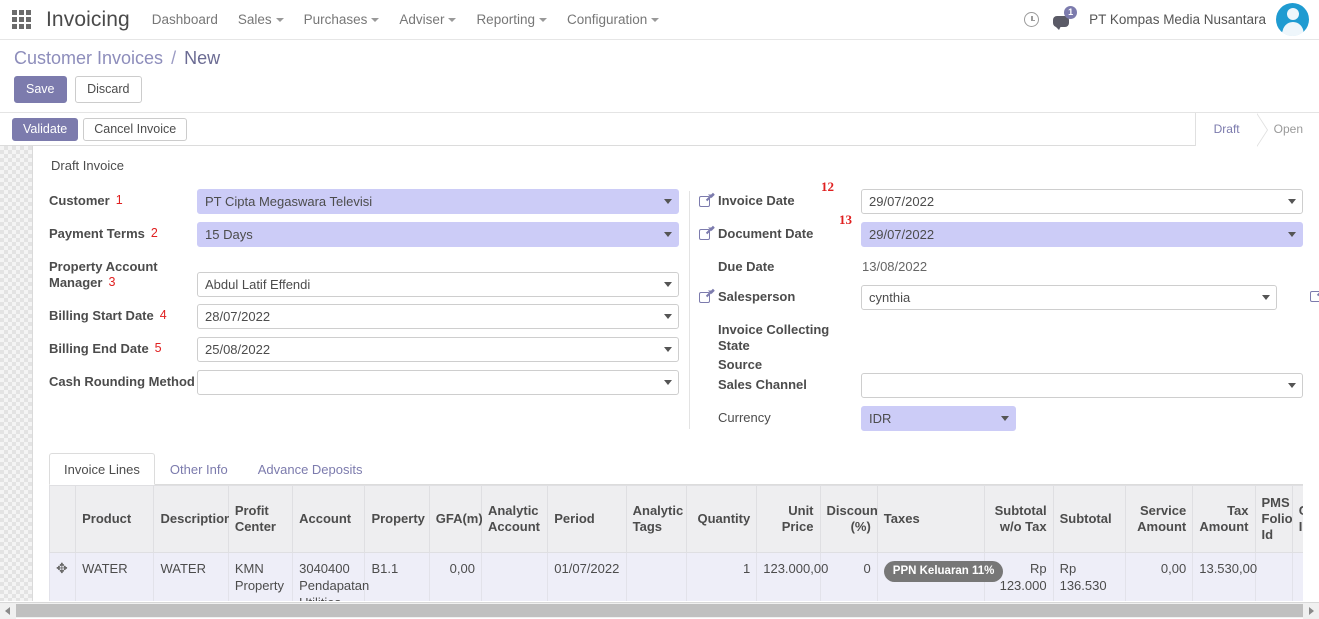 The height and width of the screenshot is (619, 1319). What do you see at coordinates (574, 518) in the screenshot?
I see `th-period-label: Period` at bounding box center [574, 518].